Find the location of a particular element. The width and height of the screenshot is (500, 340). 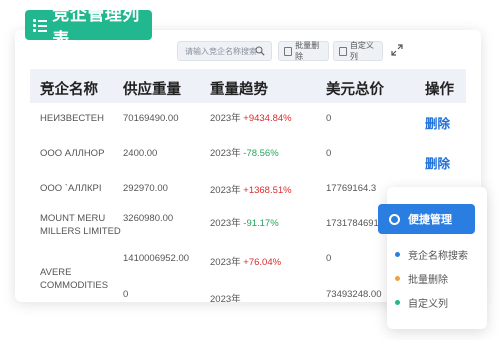

quick-manage-button: 便捷管理 is located at coordinates (426, 219).